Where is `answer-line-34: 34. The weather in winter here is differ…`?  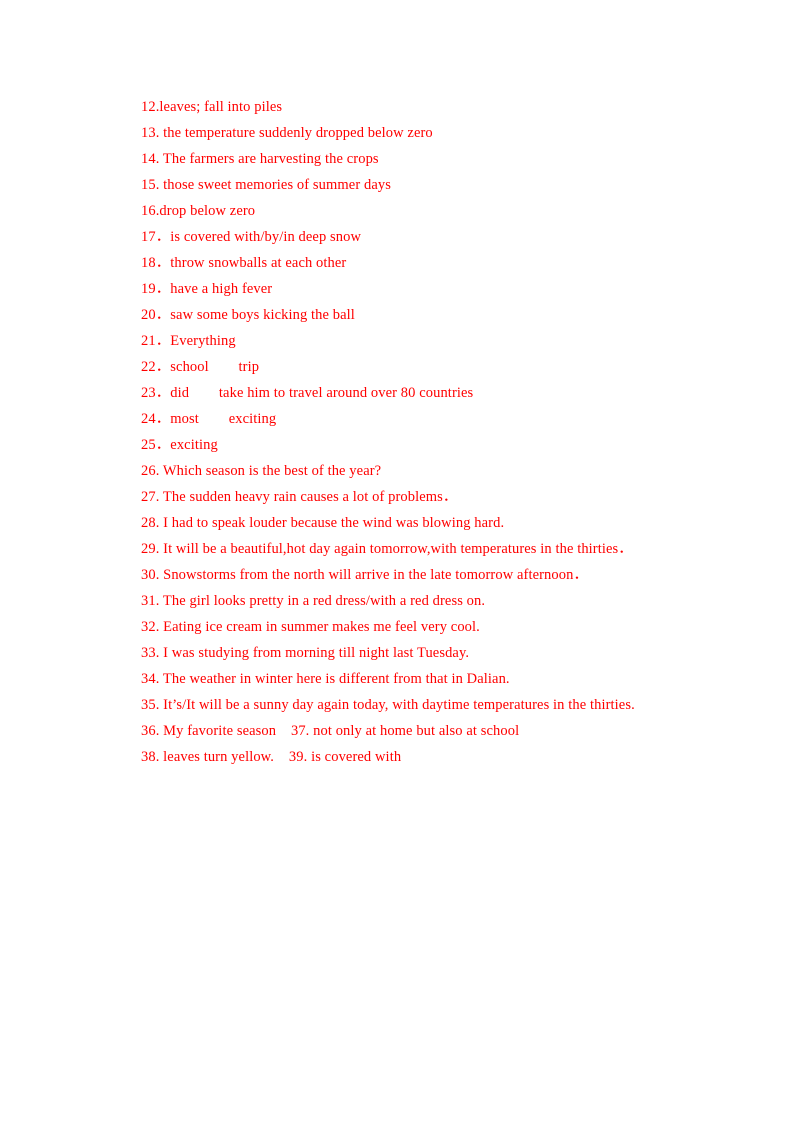
answer-line-34: 34. The weather in winter here is differ… is located at coordinates (325, 679).